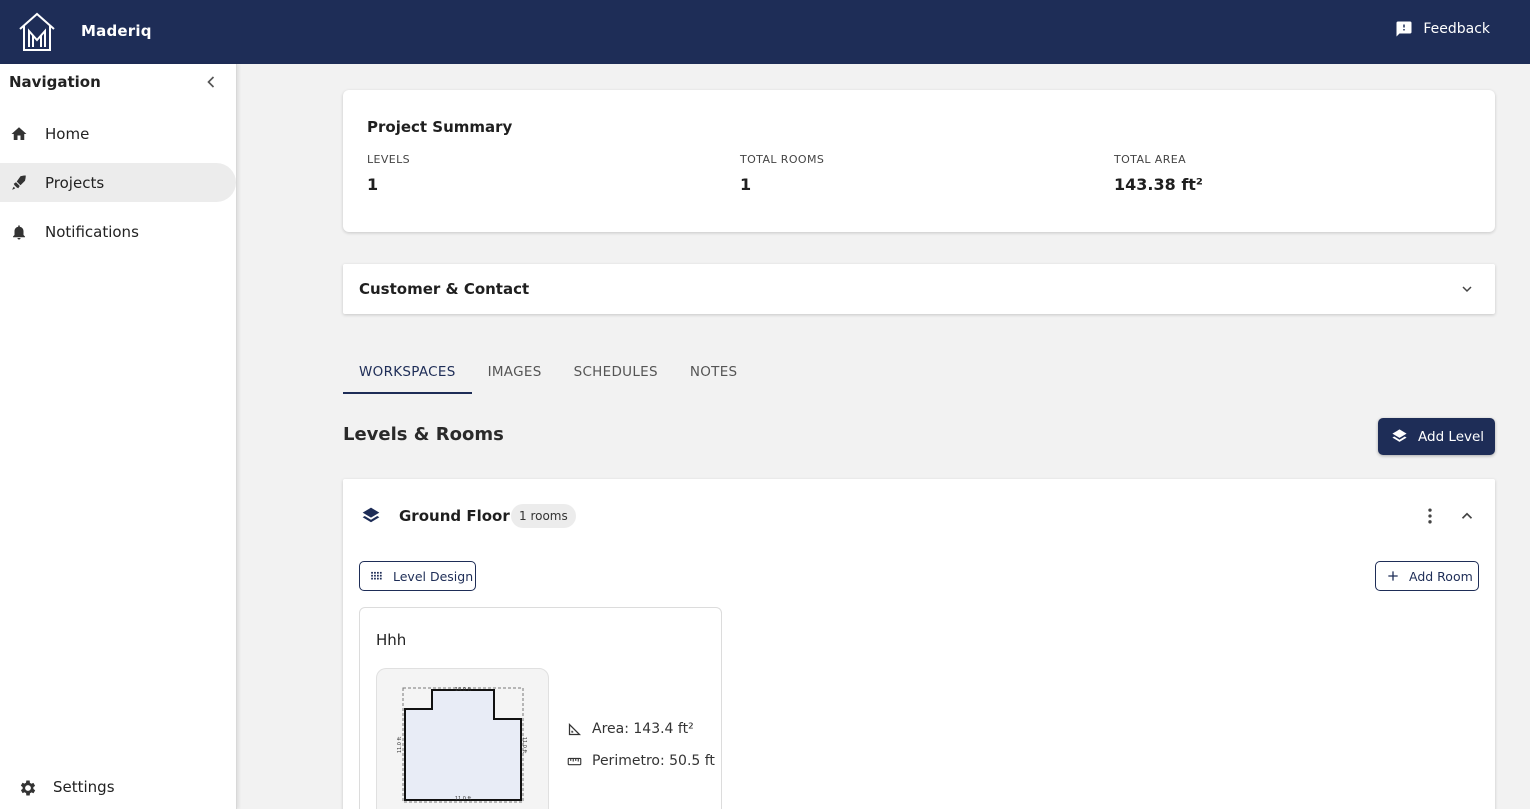  What do you see at coordinates (55, 82) in the screenshot?
I see `sidebar-header: Navigation` at bounding box center [55, 82].